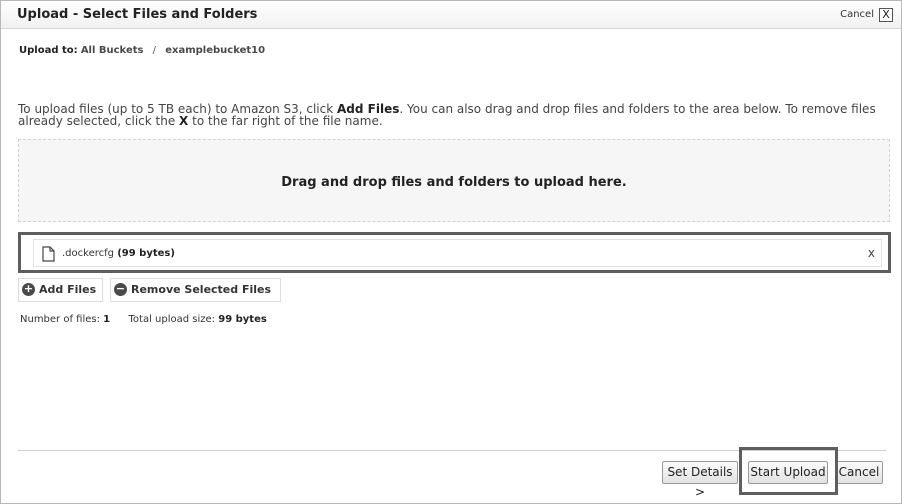 This screenshot has width=902, height=504. What do you see at coordinates (68, 289) in the screenshot?
I see `add-files-label: Add Files` at bounding box center [68, 289].